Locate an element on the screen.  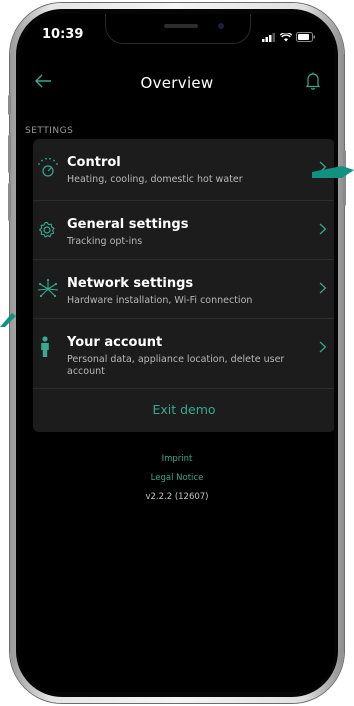
person-icon is located at coordinates (45, 349).